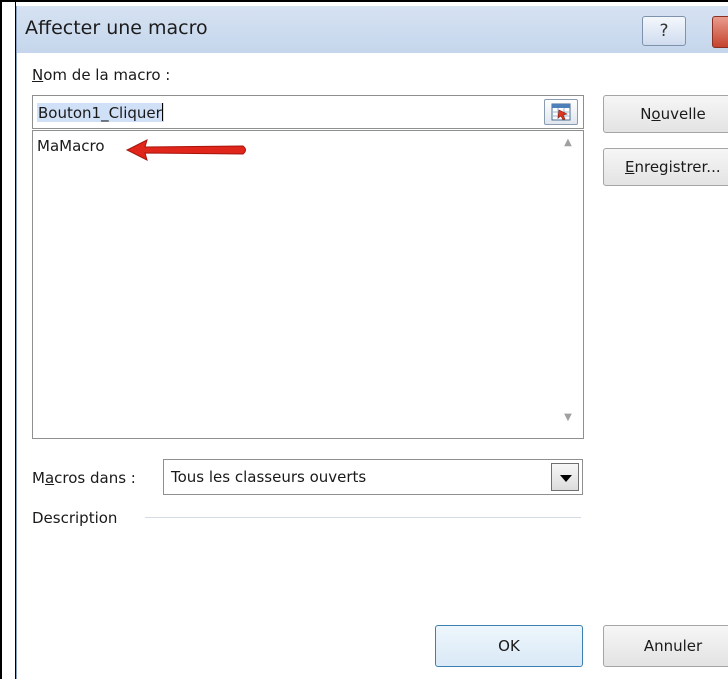 This screenshot has width=728, height=679. Describe the element at coordinates (84, 478) in the screenshot. I see `macros-in-label: Macros dans :` at that location.